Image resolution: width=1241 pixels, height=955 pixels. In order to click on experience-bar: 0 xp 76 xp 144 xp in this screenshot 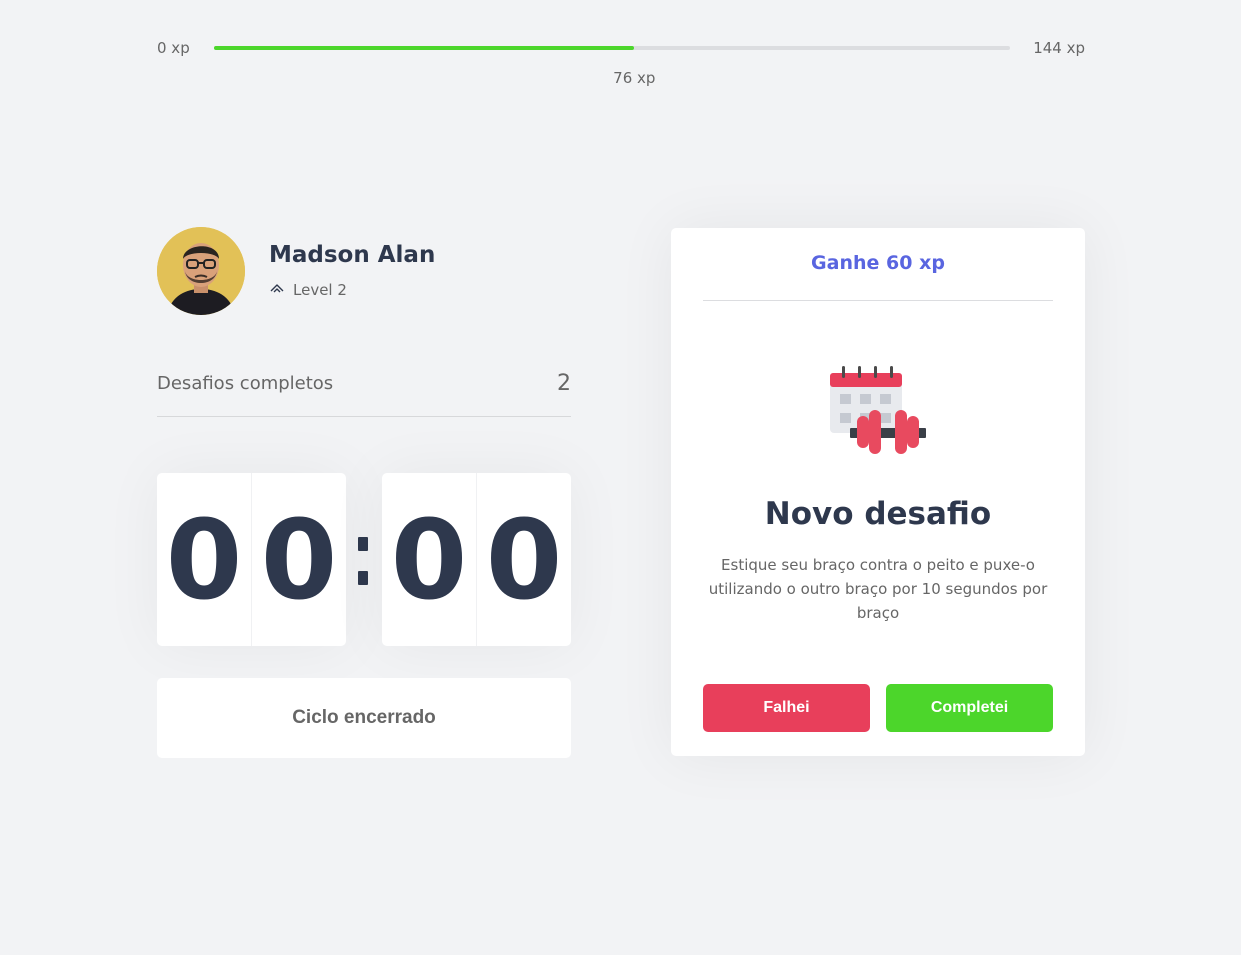, I will do `click(621, 61)`.